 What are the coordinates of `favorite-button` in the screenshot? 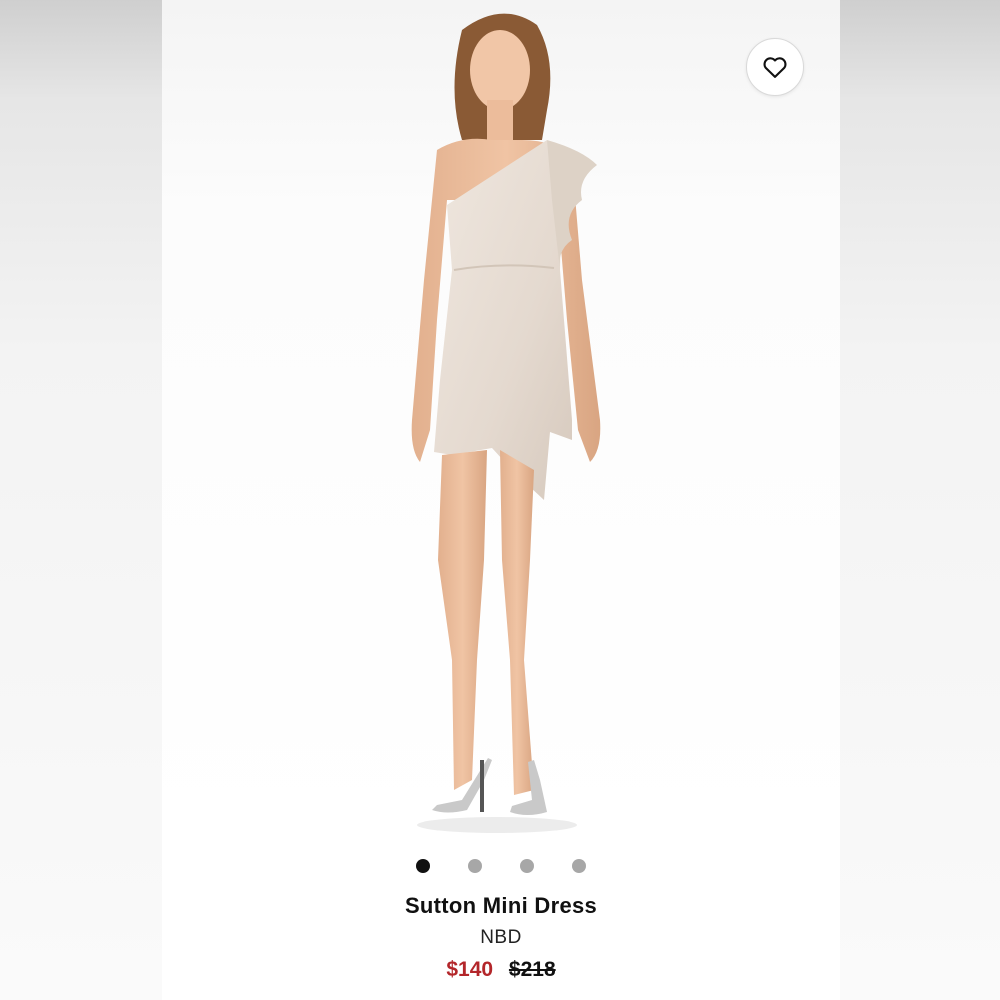 It's located at (775, 67).